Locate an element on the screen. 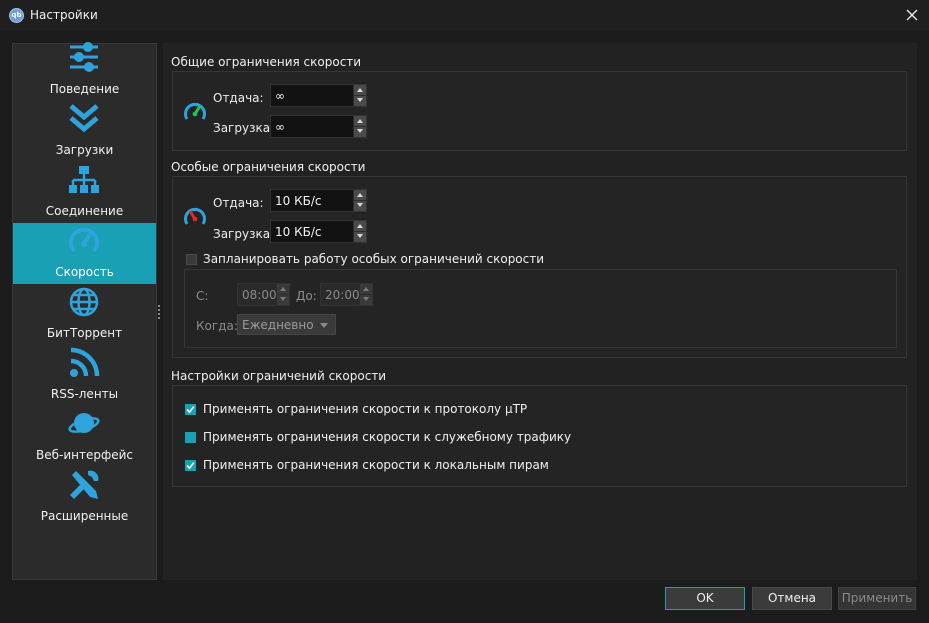  network-icon is located at coordinates (84, 179).